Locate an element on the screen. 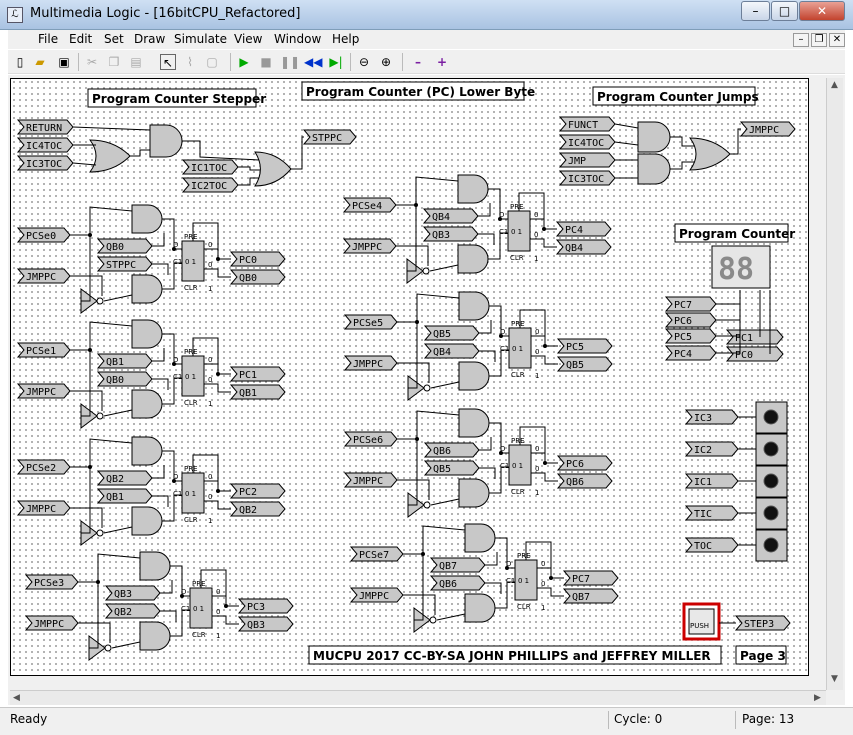 This screenshot has width=853, height=735. pin-jmppc-out-label: JMPPC is located at coordinates (764, 130).